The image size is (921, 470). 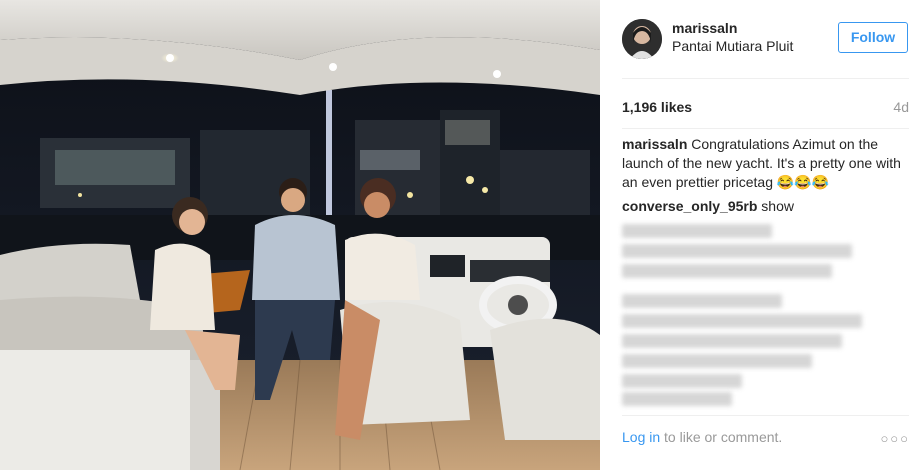 I want to click on post-age: 4d, so click(x=901, y=107).